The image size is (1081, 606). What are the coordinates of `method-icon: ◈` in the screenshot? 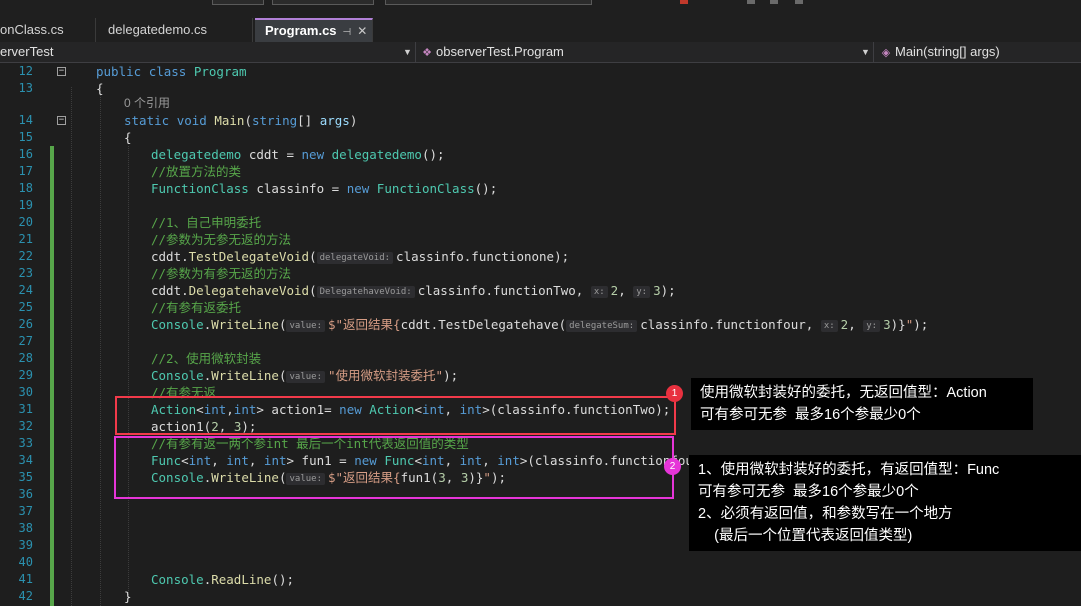 It's located at (886, 53).